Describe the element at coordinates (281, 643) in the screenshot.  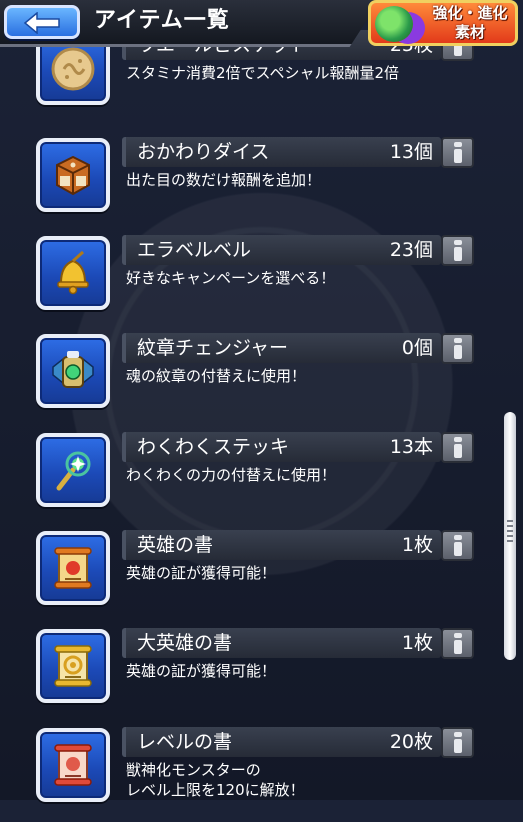
I see `item-name-bar: 大英雄の書 1枚` at that location.